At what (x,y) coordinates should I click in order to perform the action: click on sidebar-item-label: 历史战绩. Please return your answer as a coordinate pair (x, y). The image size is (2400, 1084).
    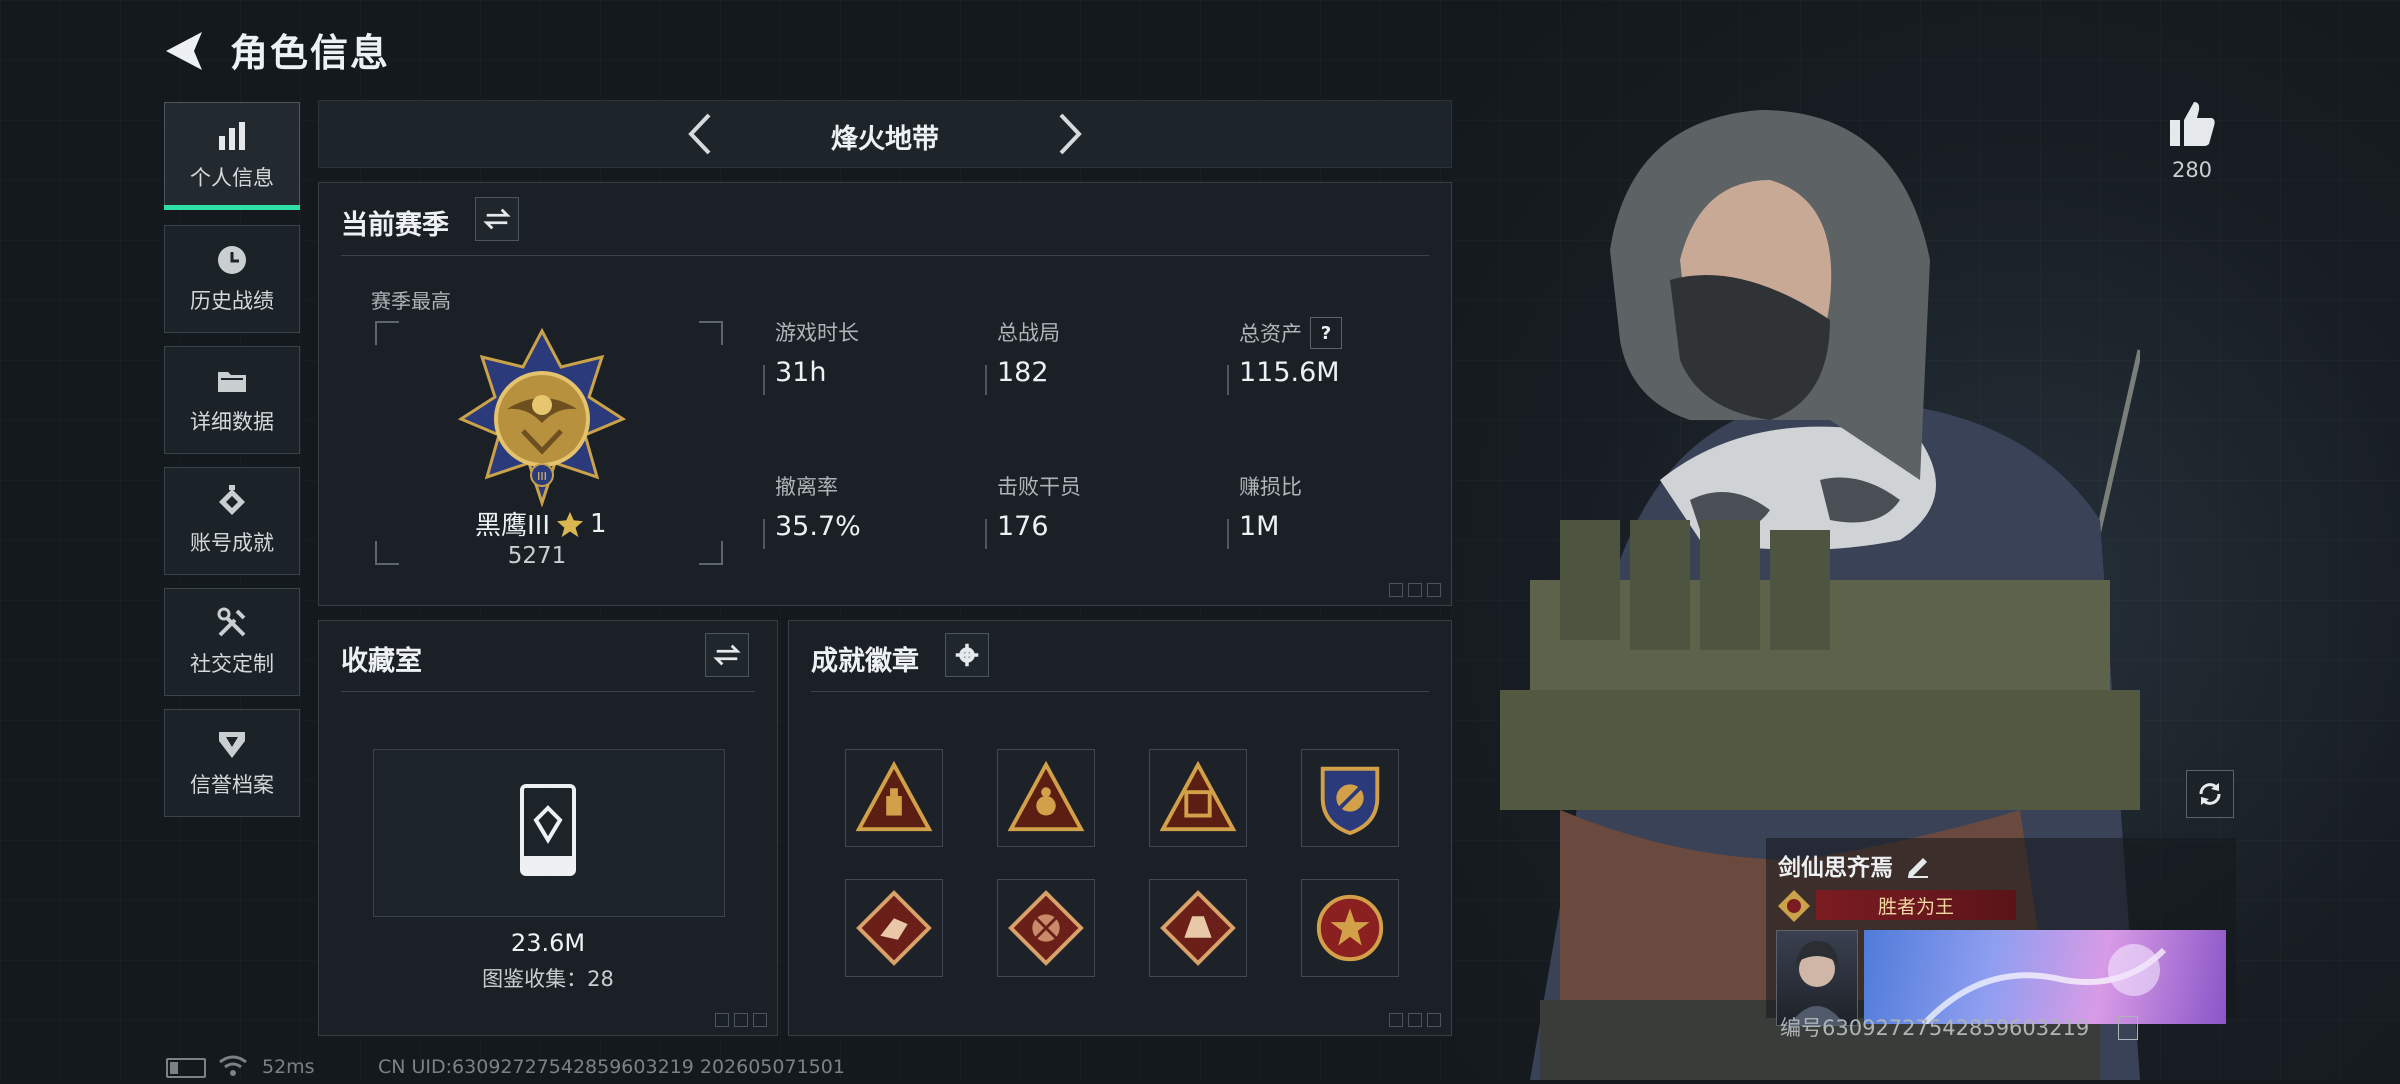
    Looking at the image, I should click on (232, 301).